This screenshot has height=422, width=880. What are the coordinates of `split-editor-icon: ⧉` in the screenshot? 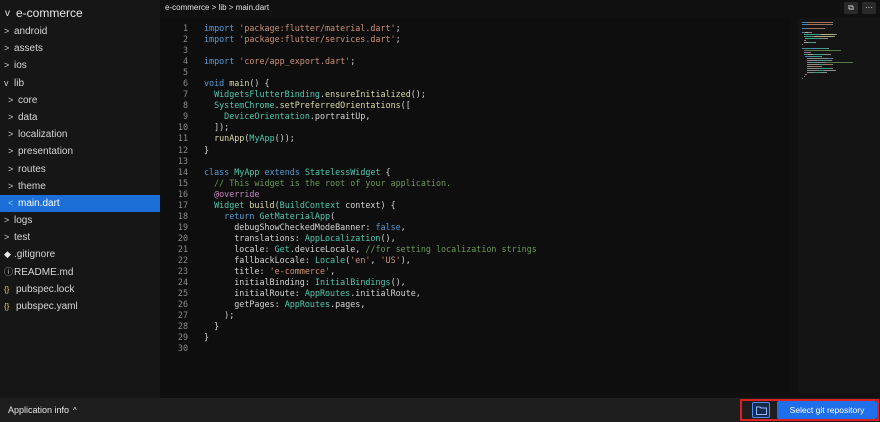 It's located at (851, 8).